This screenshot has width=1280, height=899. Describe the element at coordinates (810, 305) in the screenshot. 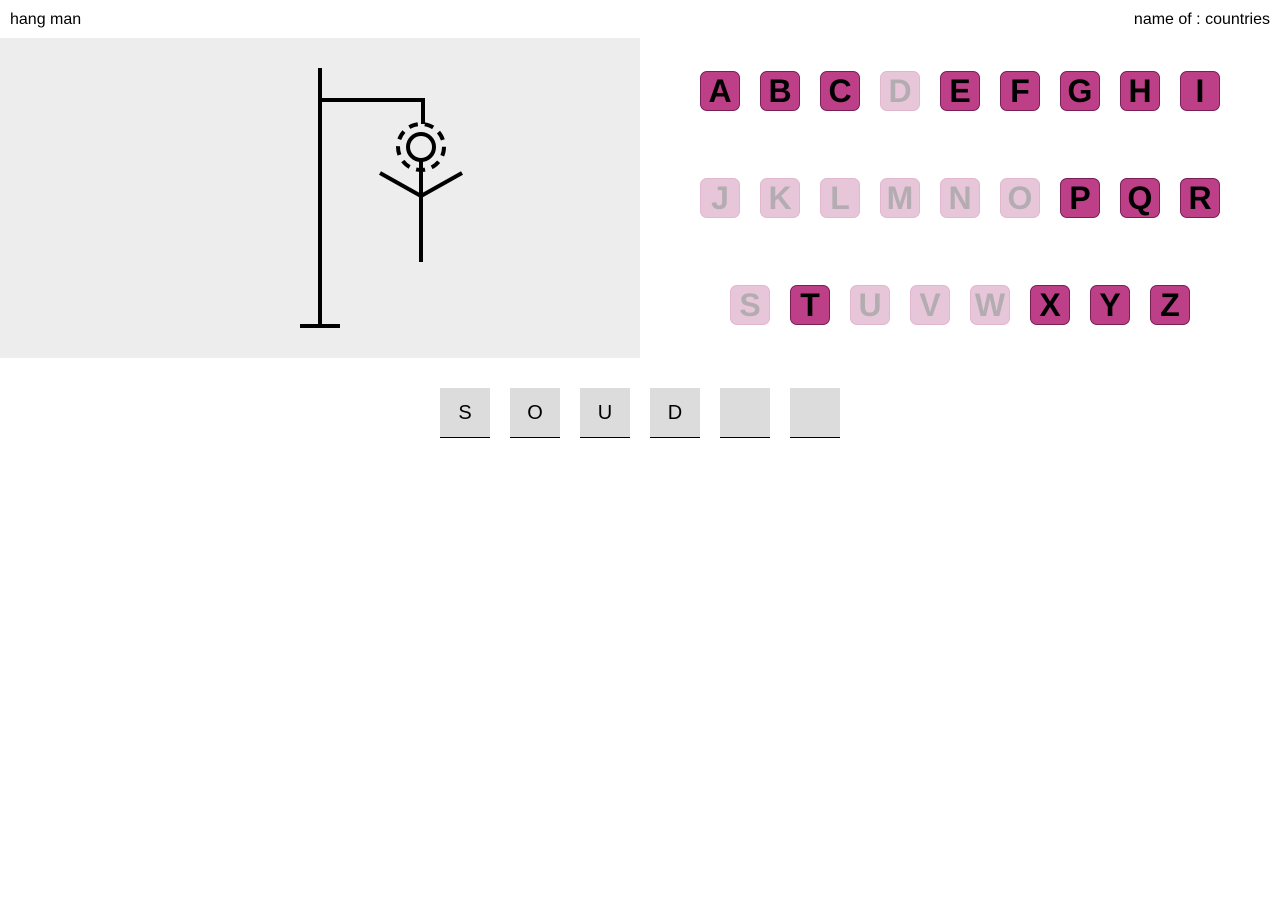

I see `letter-key-t: T` at that location.